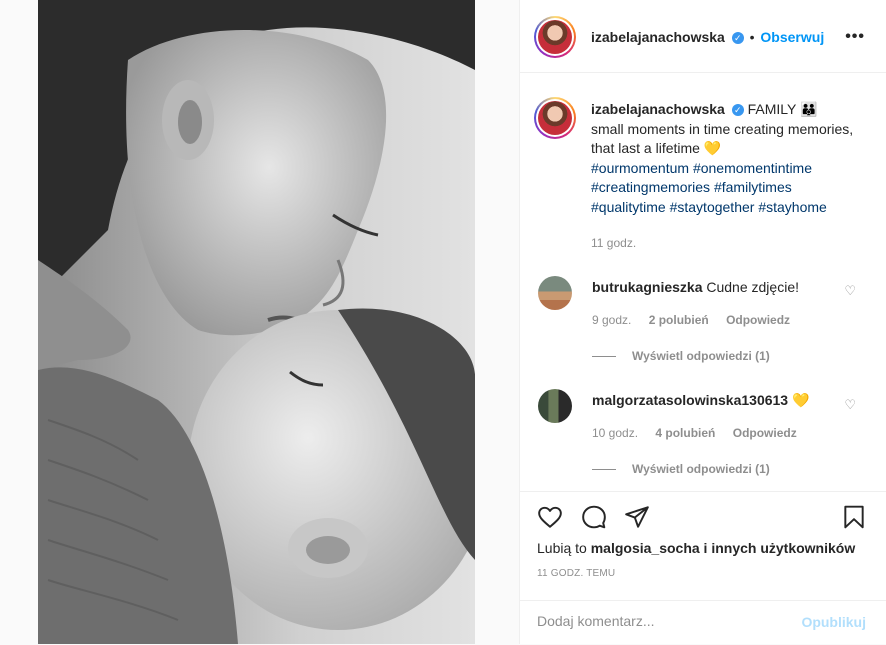 The width and height of the screenshot is (886, 645). What do you see at coordinates (780, 548) in the screenshot?
I see `likes-others-link: i innych użytkowników` at bounding box center [780, 548].